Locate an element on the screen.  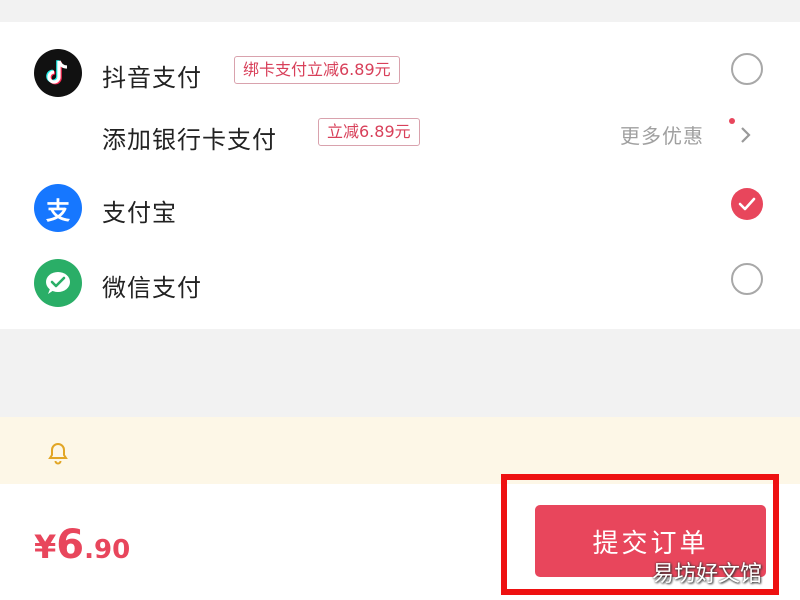
payment-option-bank-card: 添加银行卡支付 立减6.89元 更多优惠 is located at coordinates (400, 134).